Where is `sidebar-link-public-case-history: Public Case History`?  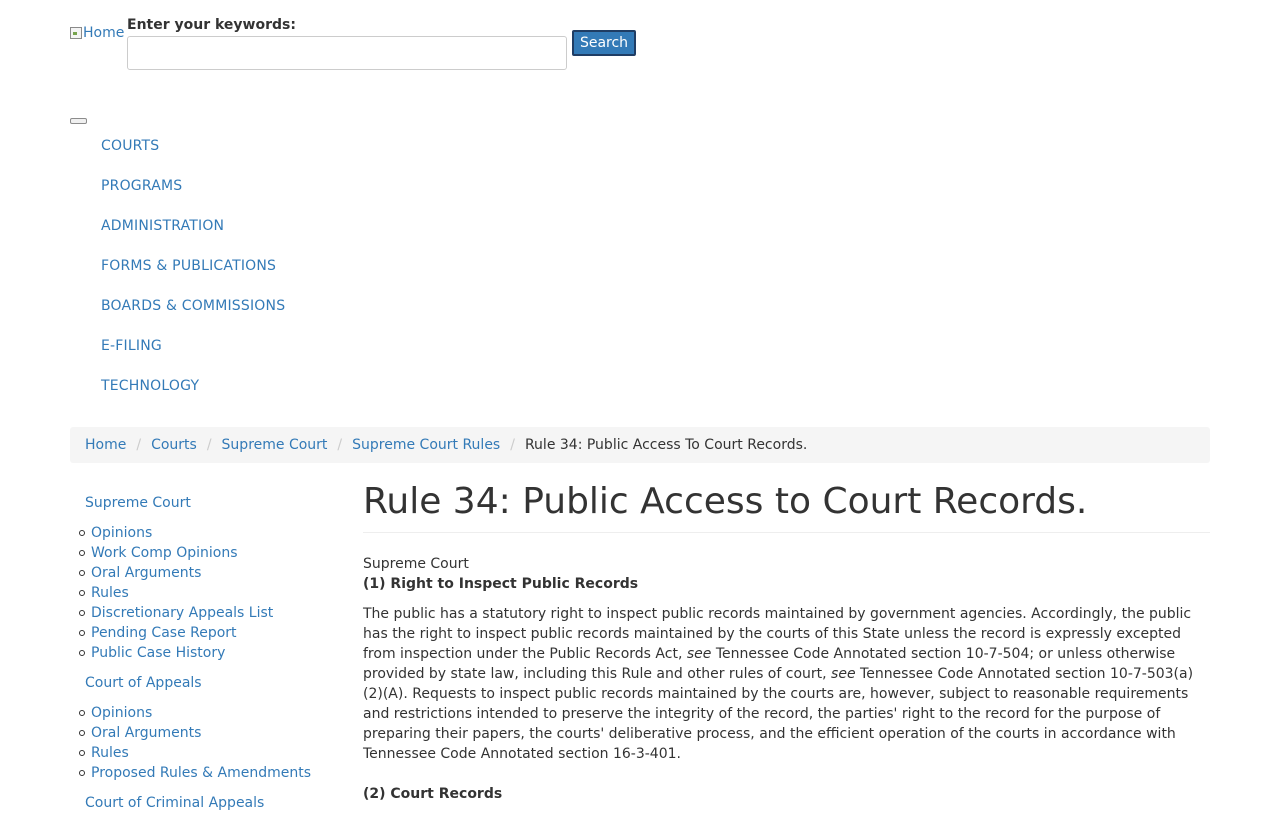
sidebar-link-public-case-history: Public Case History is located at coordinates (158, 653).